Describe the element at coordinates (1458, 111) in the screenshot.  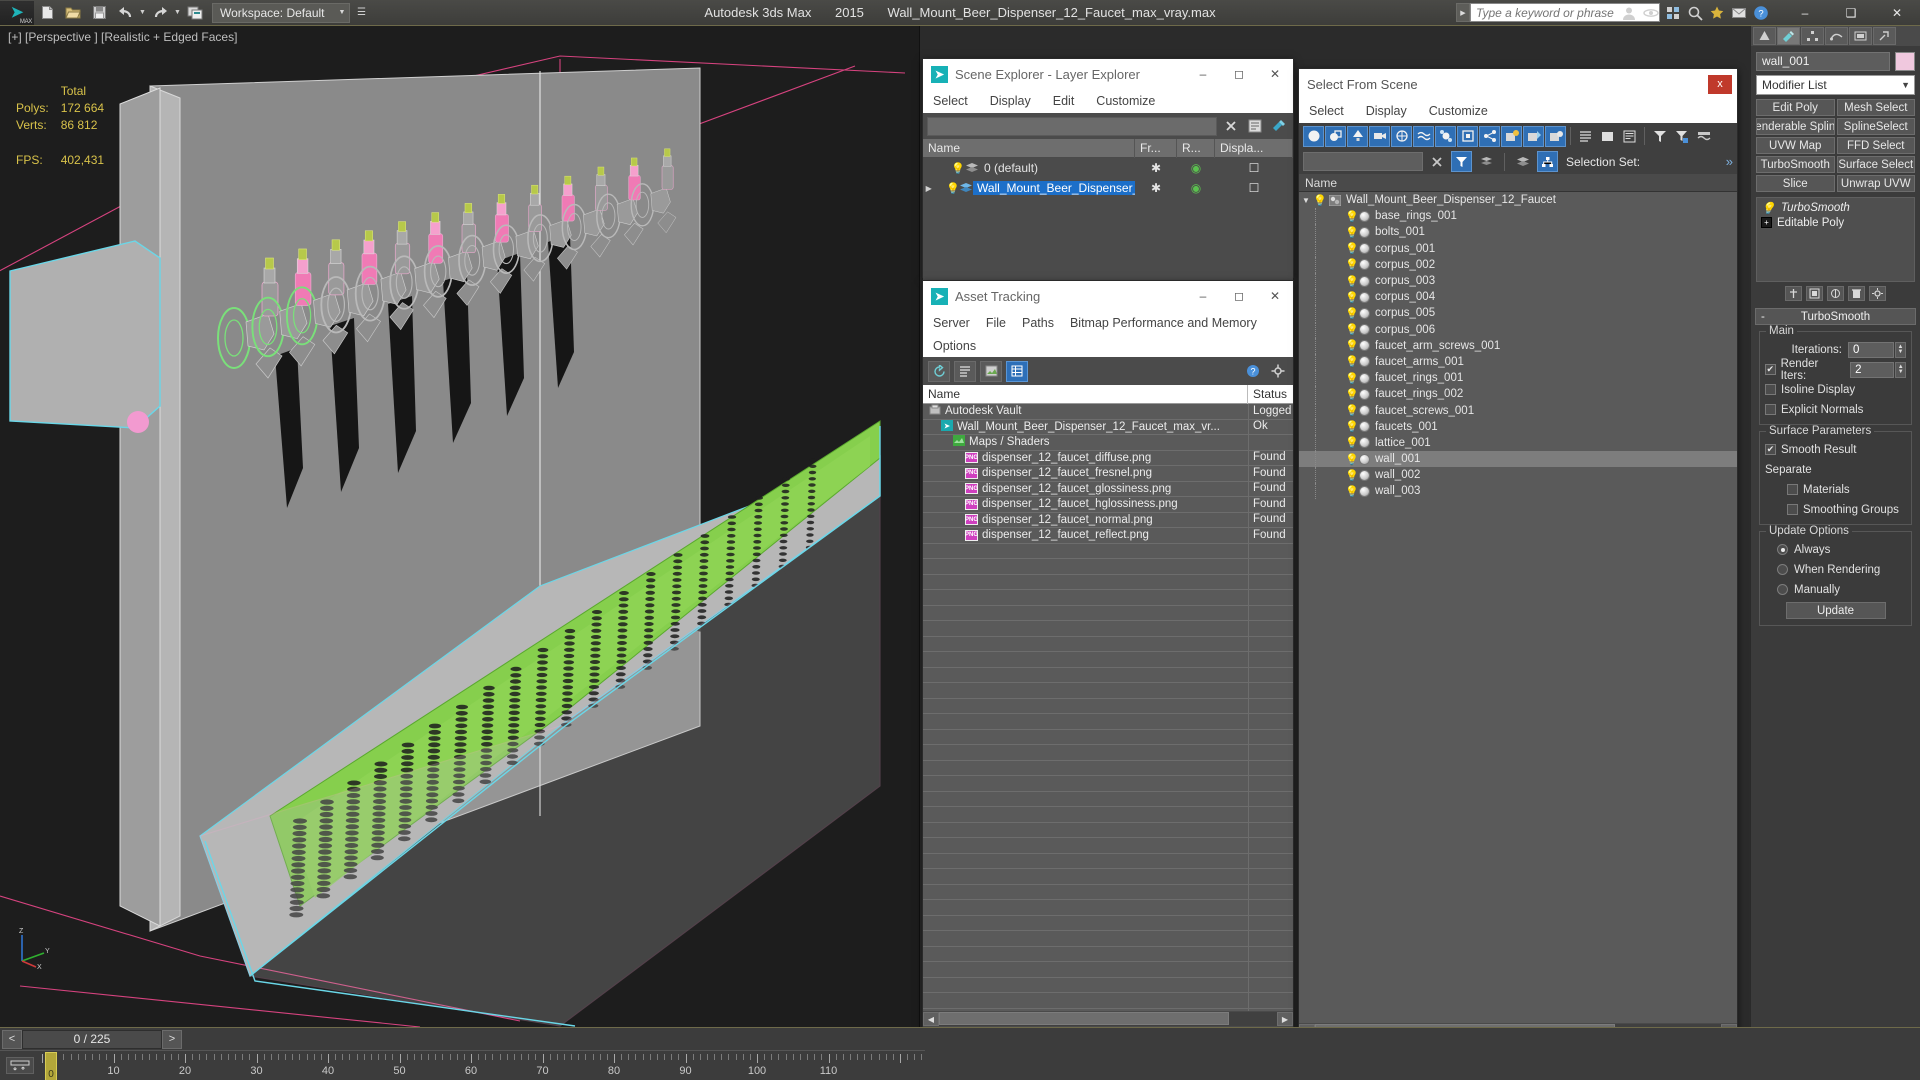
I see `sfs-menu-customize: Customize` at that location.